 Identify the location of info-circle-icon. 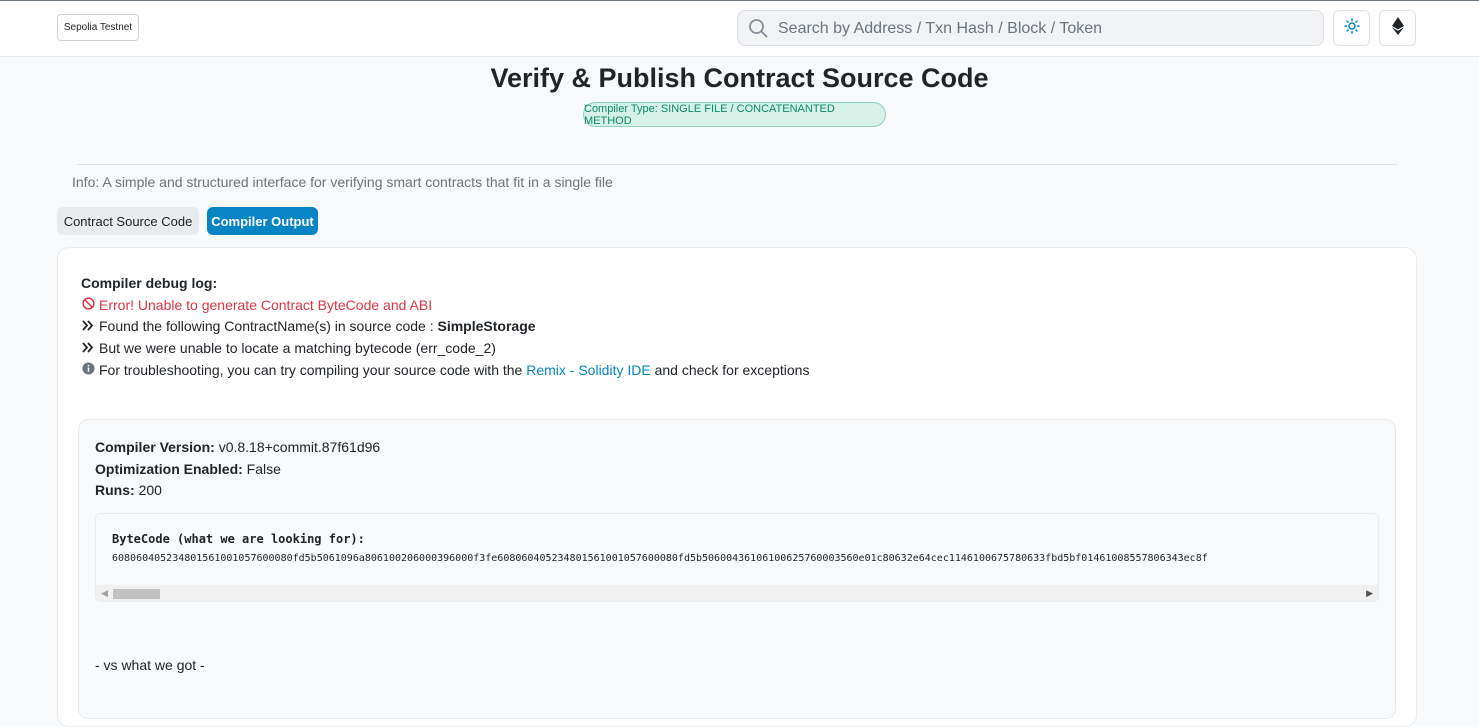
(88, 371).